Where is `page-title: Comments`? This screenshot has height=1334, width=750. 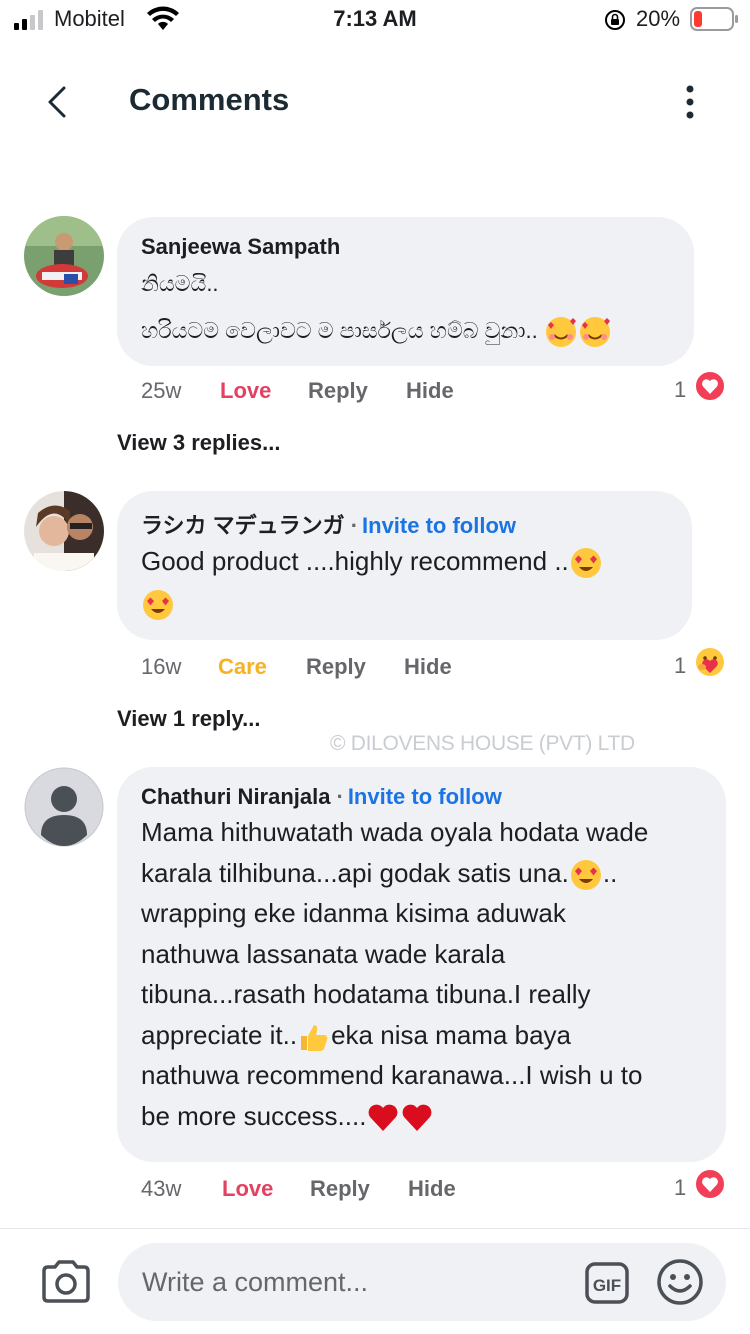 page-title: Comments is located at coordinates (209, 99).